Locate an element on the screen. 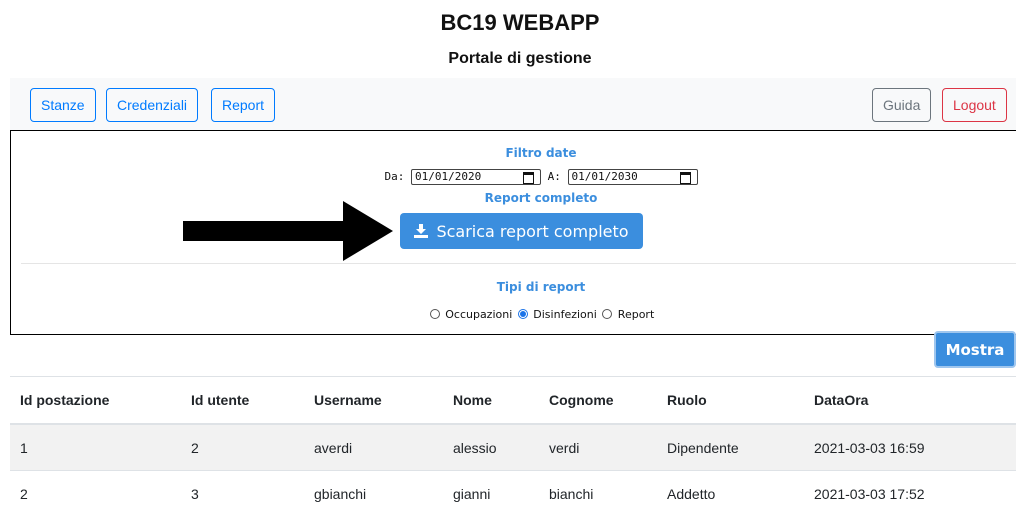  from-date-value: 01/01/2020 is located at coordinates (448, 176).